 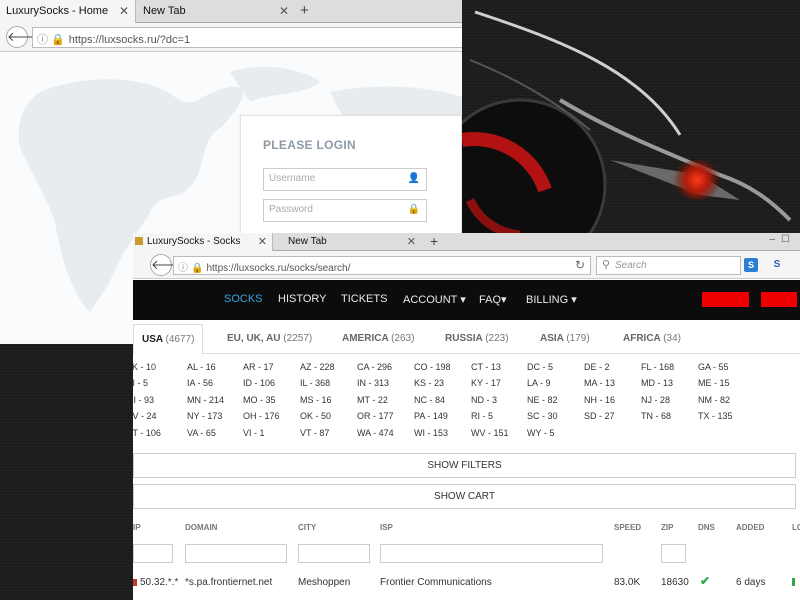 I want to click on state-filter-link: RI - 5, so click(x=482, y=416).